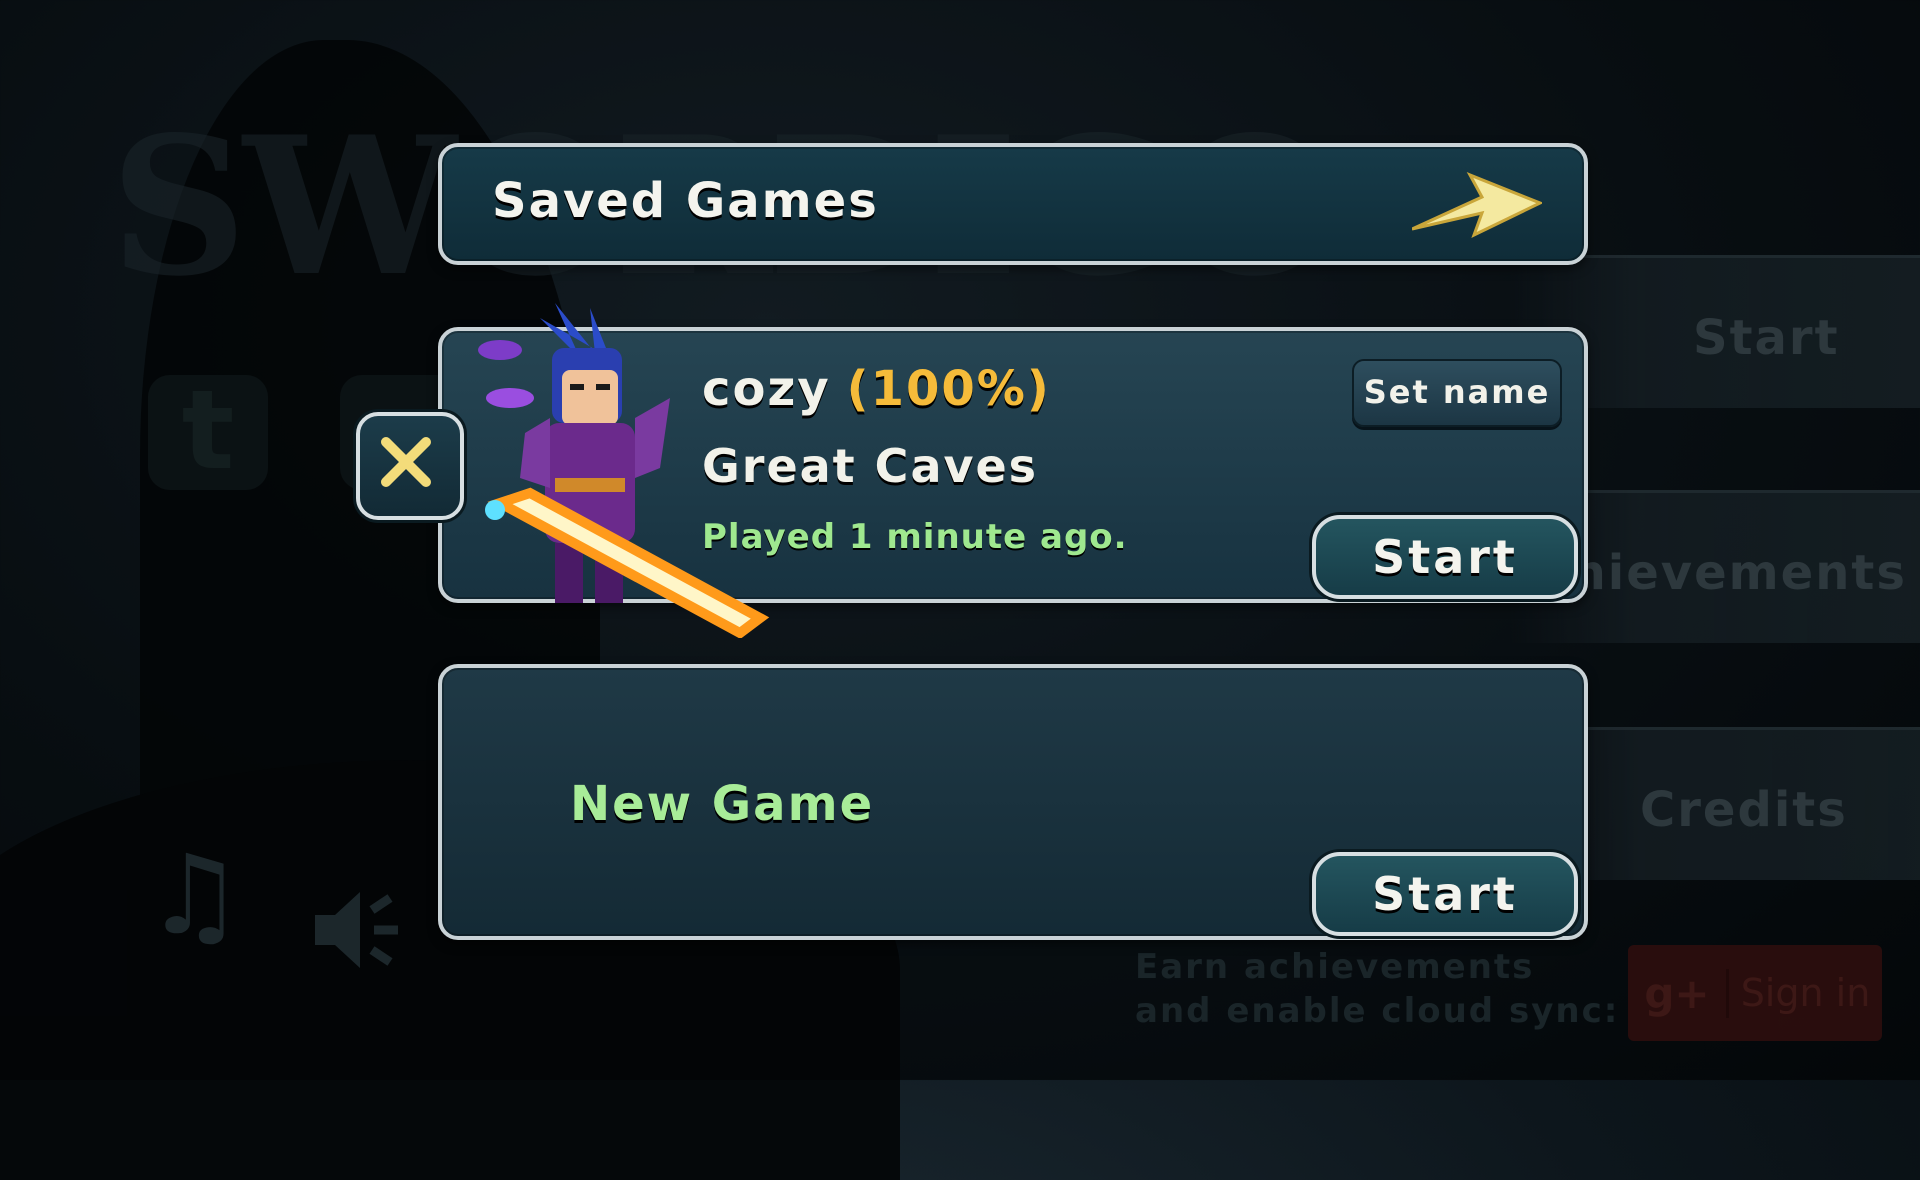 This screenshot has height=1180, width=1920. What do you see at coordinates (1477, 203) in the screenshot?
I see `arrow-right-icon` at bounding box center [1477, 203].